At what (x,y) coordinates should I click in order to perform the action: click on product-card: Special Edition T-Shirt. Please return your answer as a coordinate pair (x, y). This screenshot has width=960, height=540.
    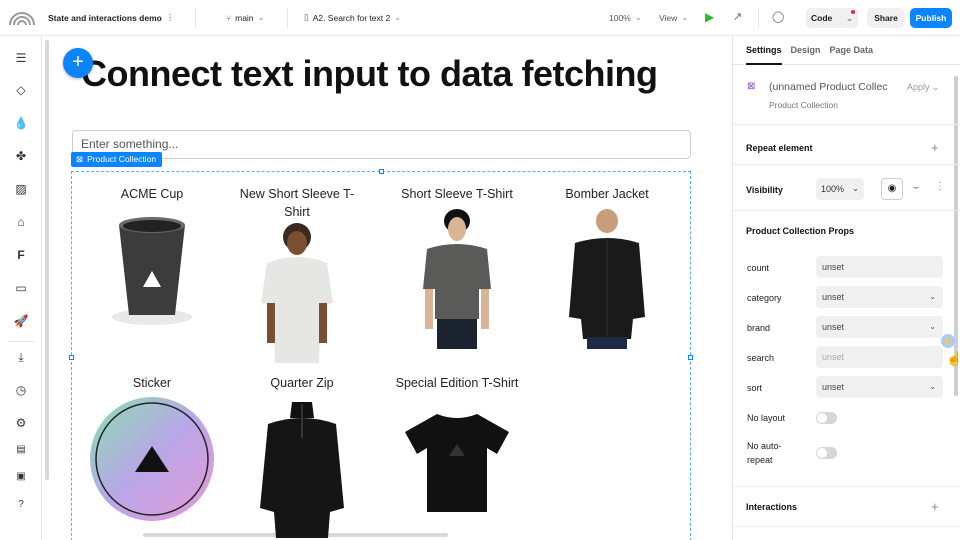
    Looking at the image, I should click on (457, 446).